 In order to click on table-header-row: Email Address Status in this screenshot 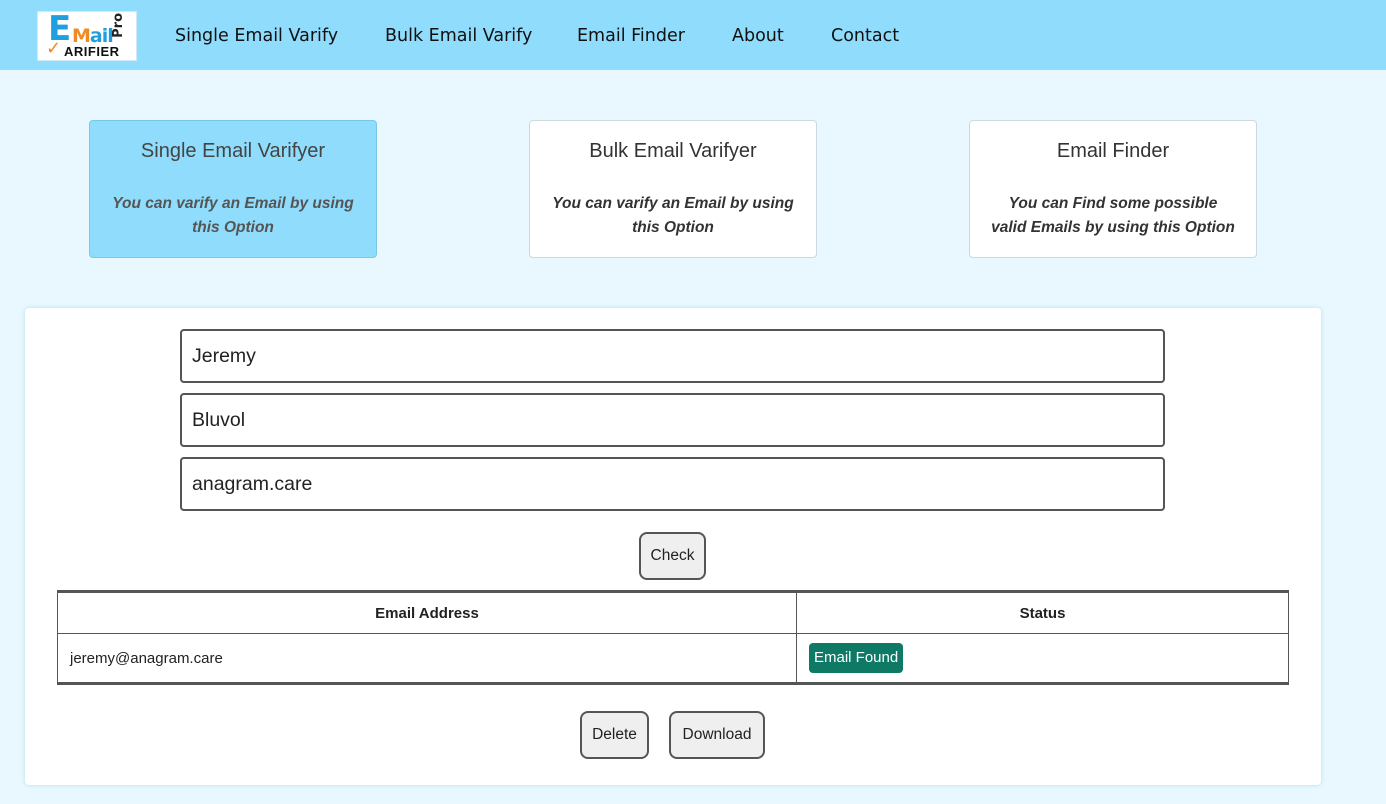, I will do `click(673, 612)`.